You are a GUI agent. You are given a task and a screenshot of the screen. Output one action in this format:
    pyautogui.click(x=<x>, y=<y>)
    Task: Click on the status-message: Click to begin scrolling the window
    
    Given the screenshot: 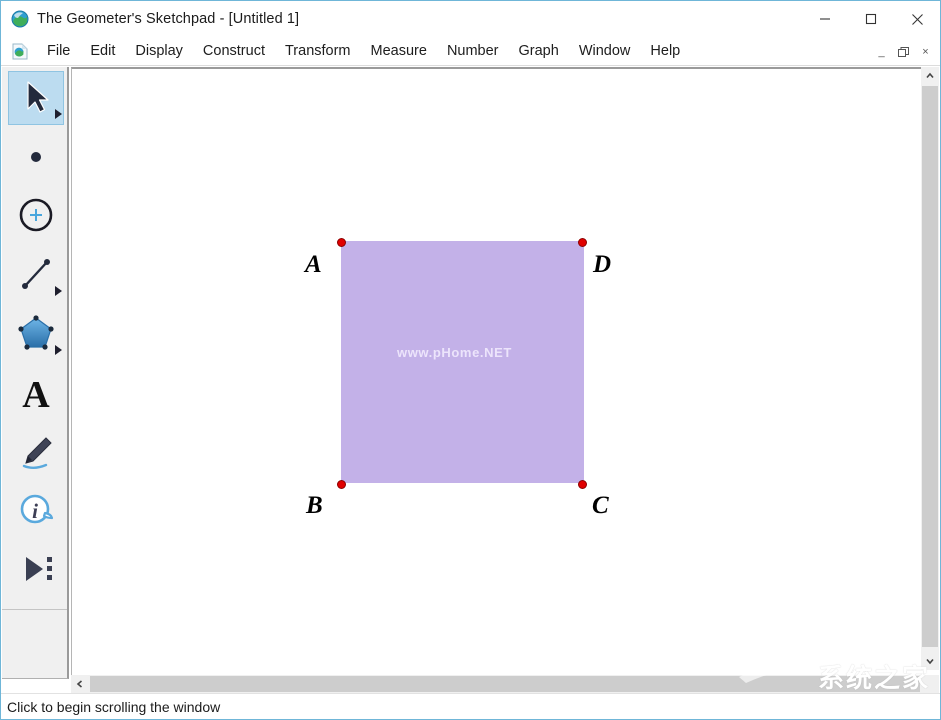 What is the action you would take?
    pyautogui.click(x=114, y=706)
    